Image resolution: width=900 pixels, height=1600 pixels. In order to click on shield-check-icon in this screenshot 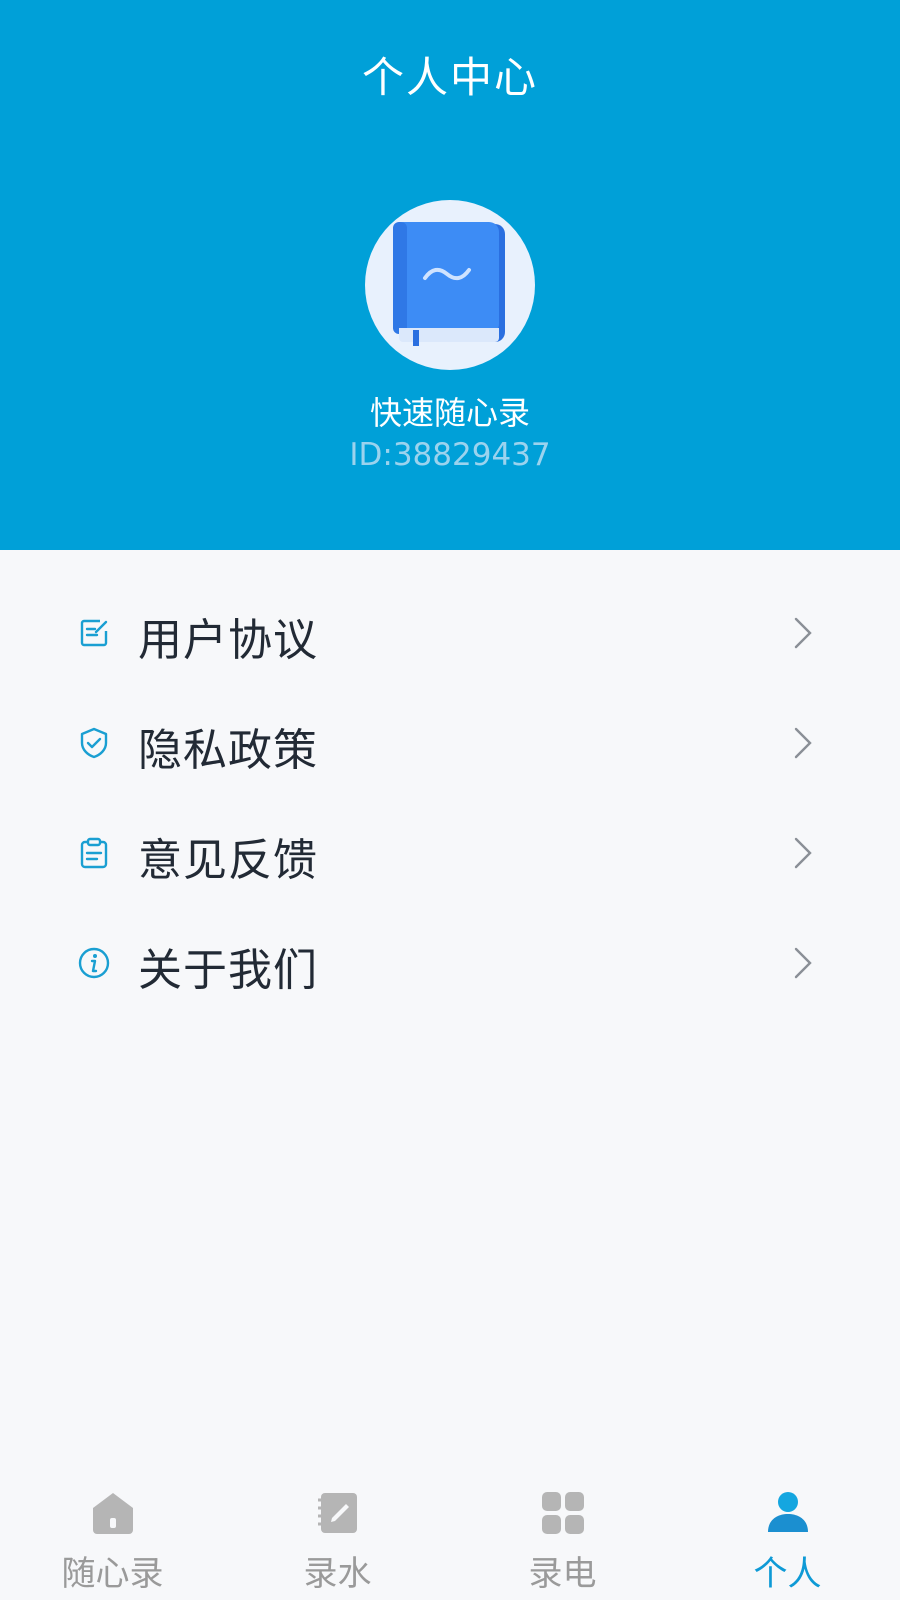, I will do `click(94, 743)`.